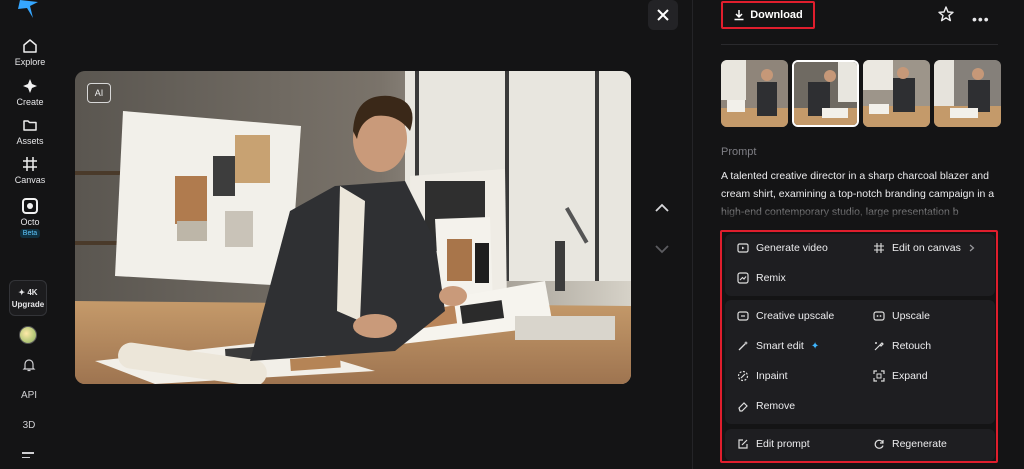 This screenshot has height=469, width=1024. Describe the element at coordinates (30, 125) in the screenshot. I see `folder-icon` at that location.